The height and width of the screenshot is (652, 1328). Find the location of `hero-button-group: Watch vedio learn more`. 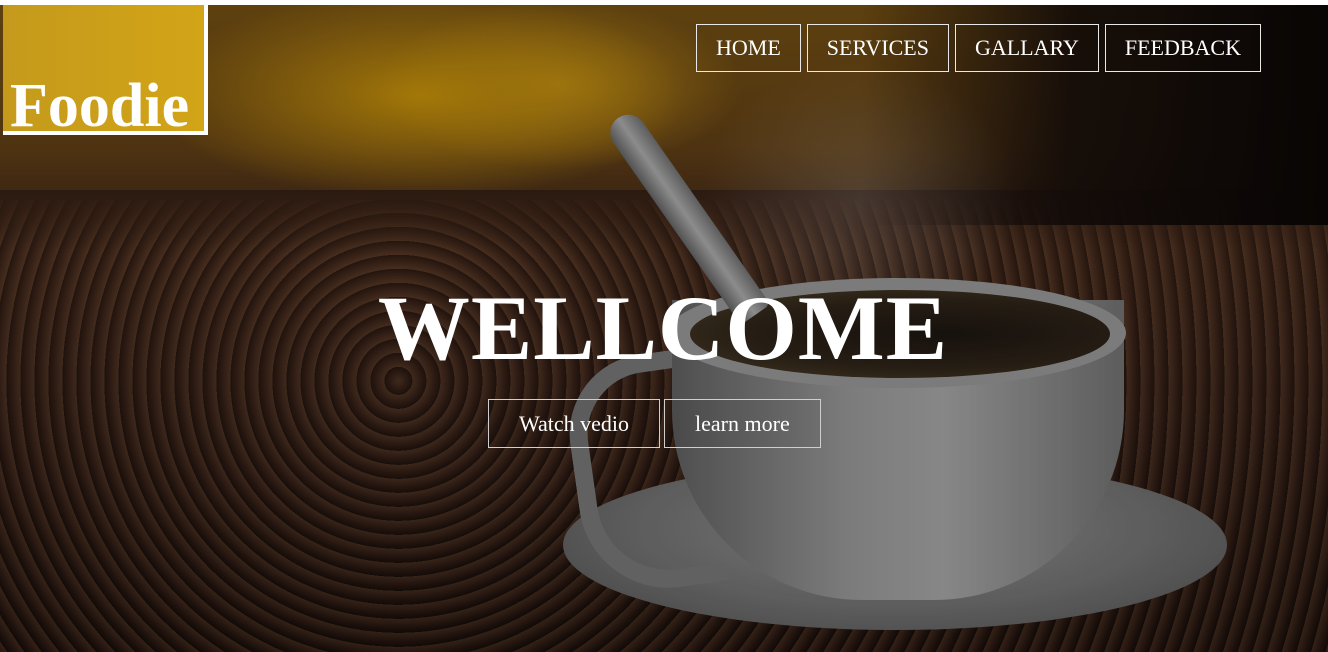

hero-button-group: Watch vedio learn more is located at coordinates (654, 423).